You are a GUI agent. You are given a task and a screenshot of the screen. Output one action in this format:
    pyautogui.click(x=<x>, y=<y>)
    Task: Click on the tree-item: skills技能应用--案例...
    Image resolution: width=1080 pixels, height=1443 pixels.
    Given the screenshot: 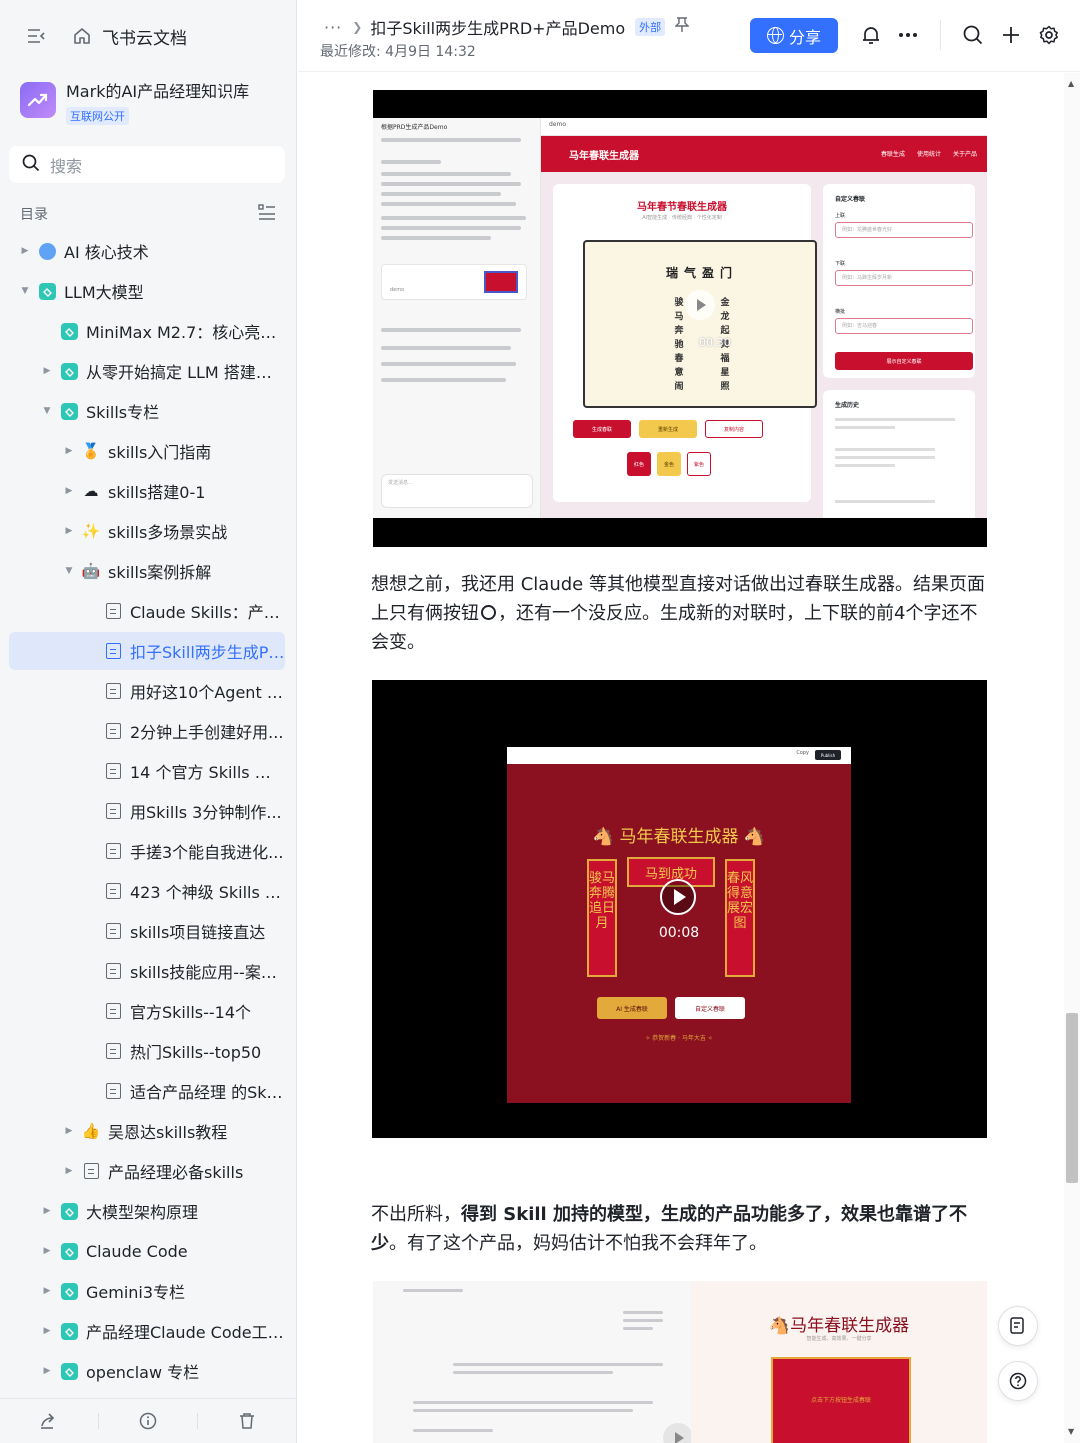 What is the action you would take?
    pyautogui.click(x=148, y=971)
    